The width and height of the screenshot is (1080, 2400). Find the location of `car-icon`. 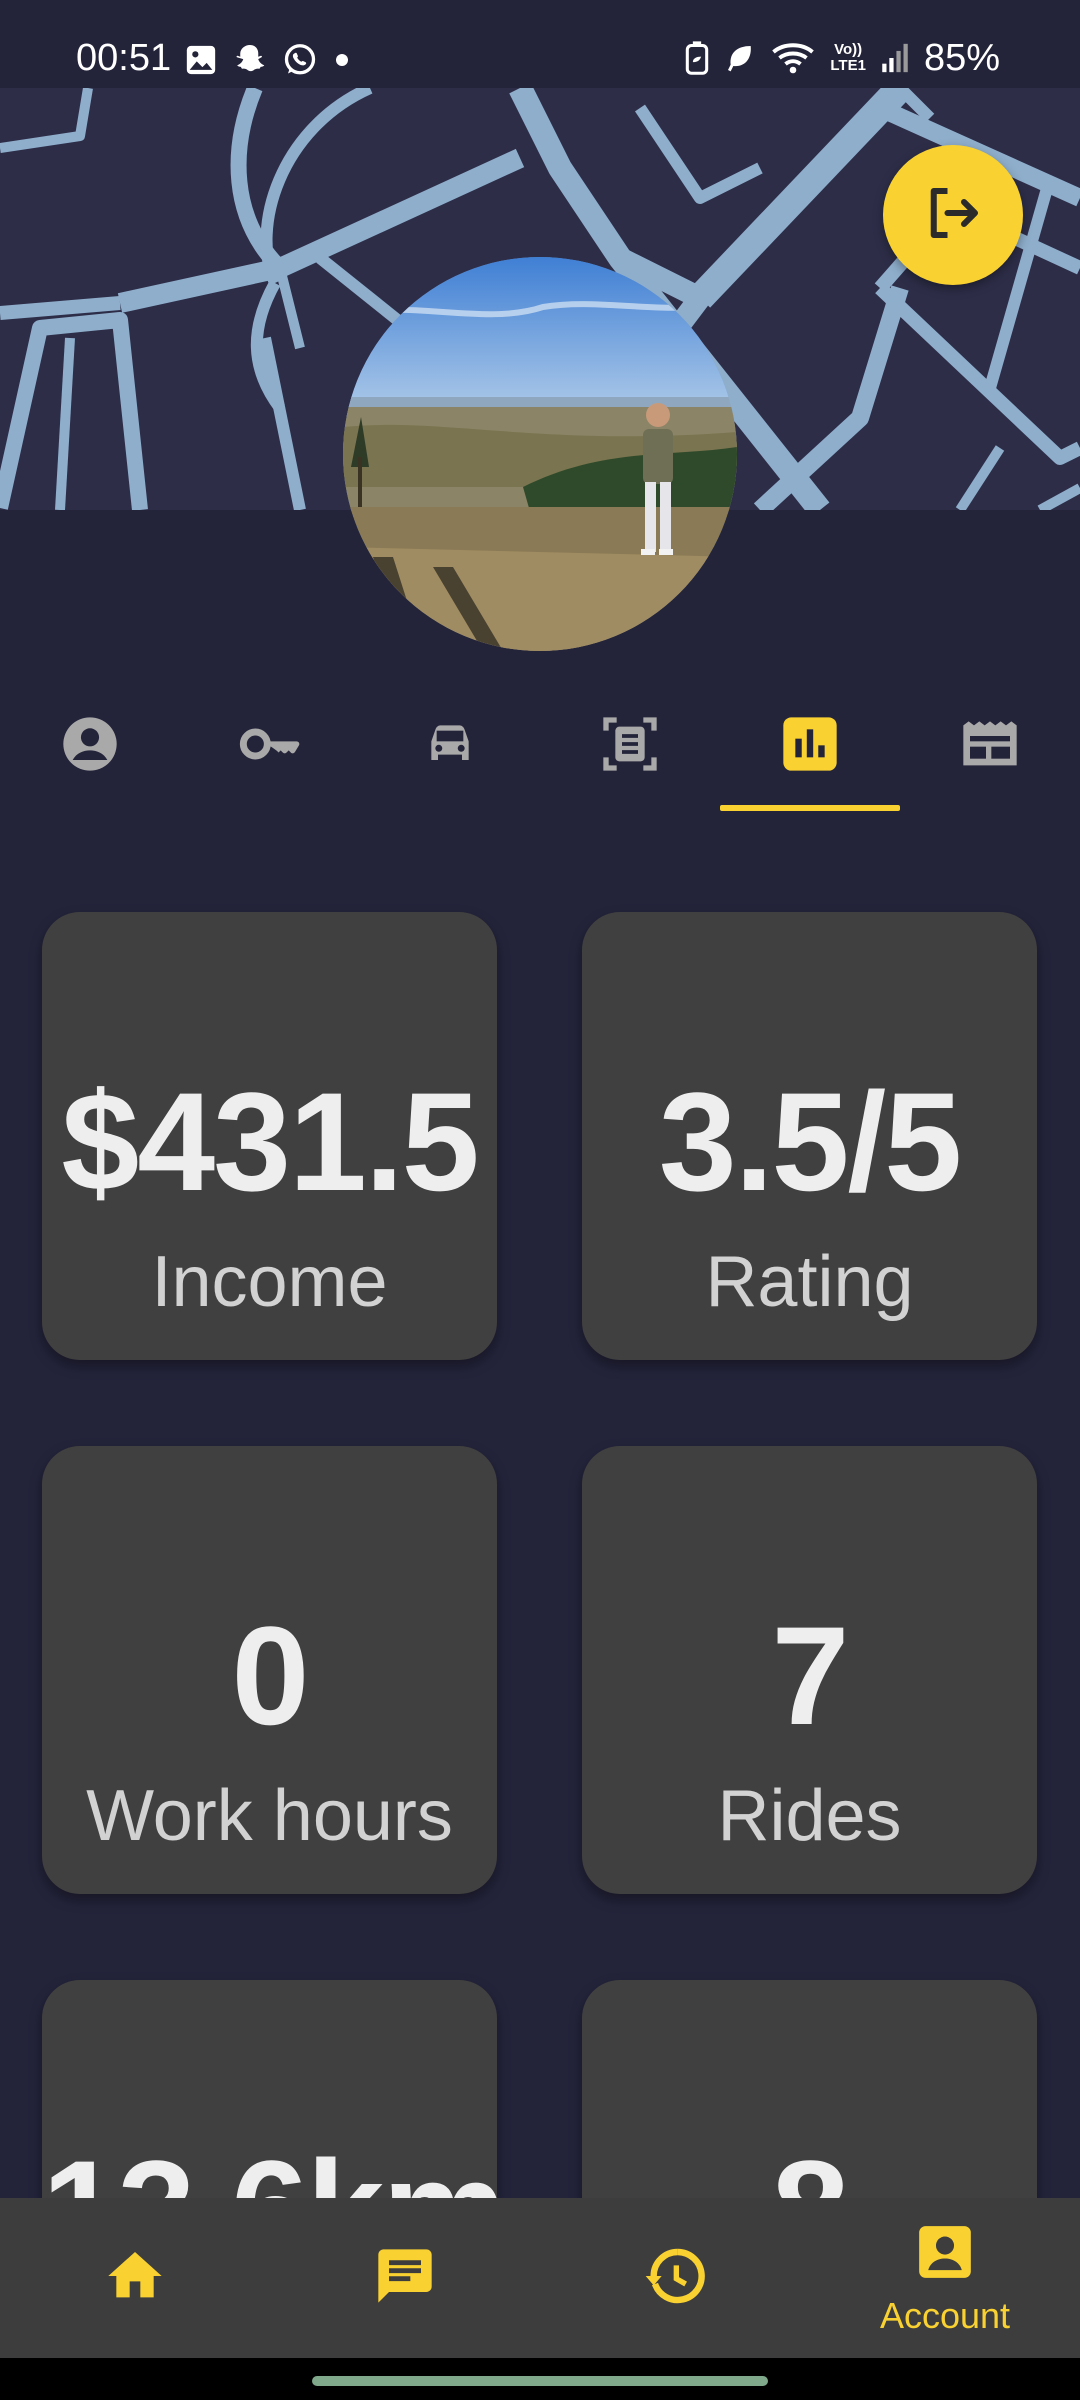

car-icon is located at coordinates (450, 746).